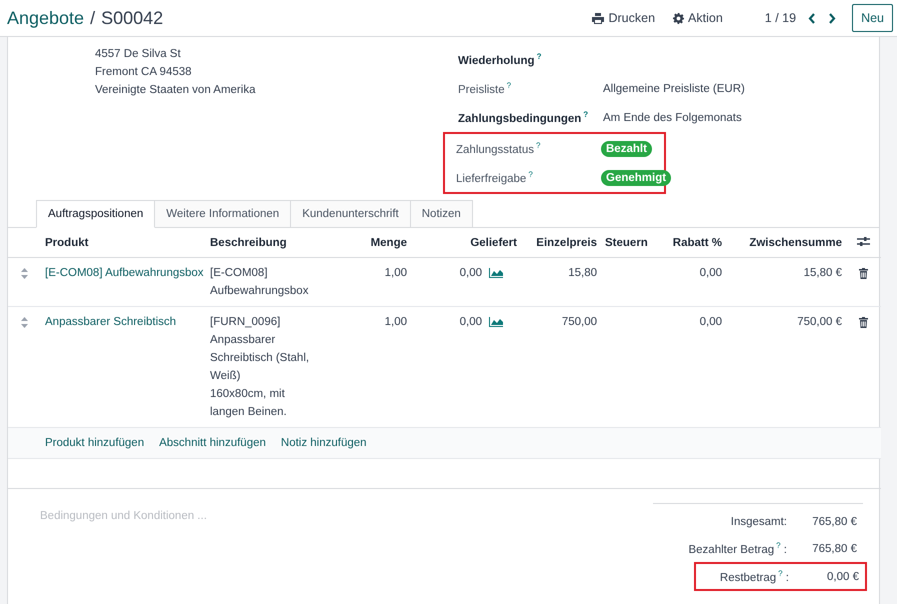 The height and width of the screenshot is (604, 897). Describe the element at coordinates (260, 358) in the screenshot. I see `description-line: Schreibtisch (Stahl,` at that location.